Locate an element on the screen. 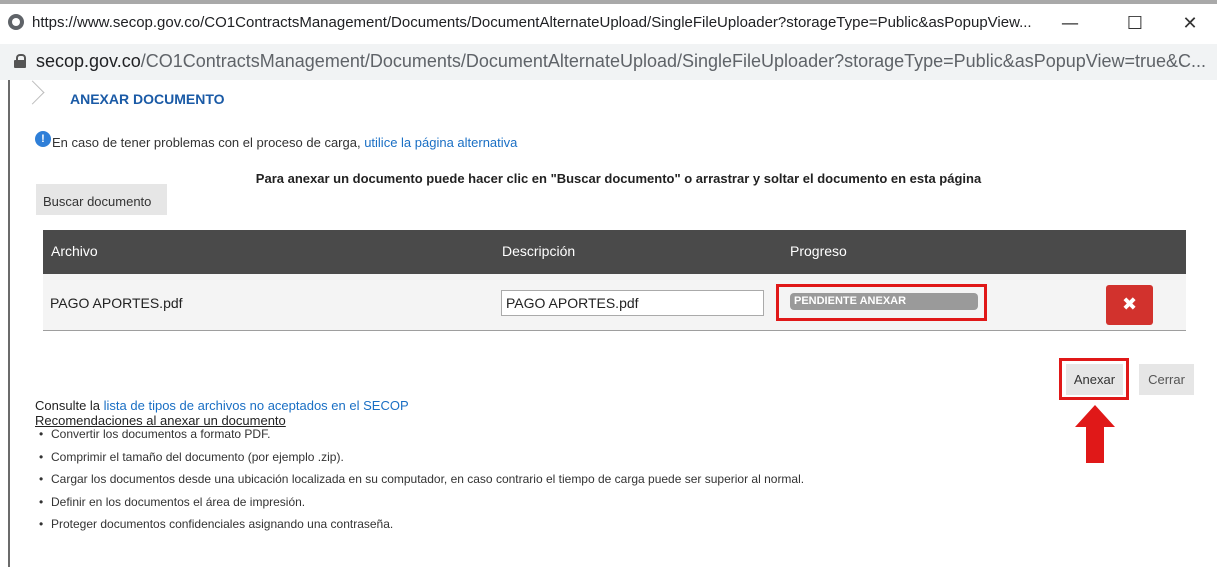 This screenshot has width=1217, height=567. column-header-progress: Progreso is located at coordinates (818, 251).